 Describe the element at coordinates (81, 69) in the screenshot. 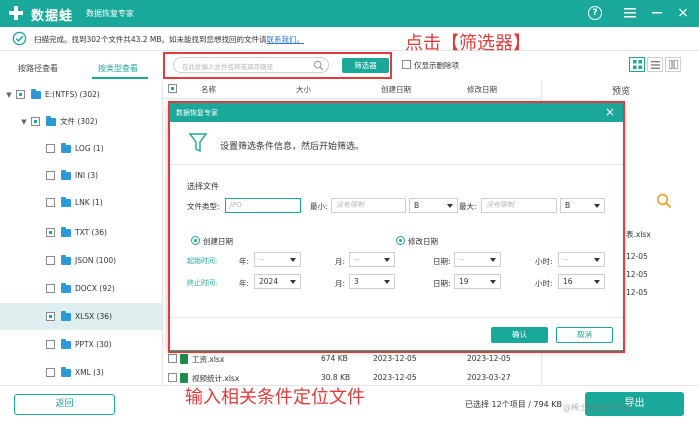

I see `view-tabs: 按路径查看 按类型查看` at that location.